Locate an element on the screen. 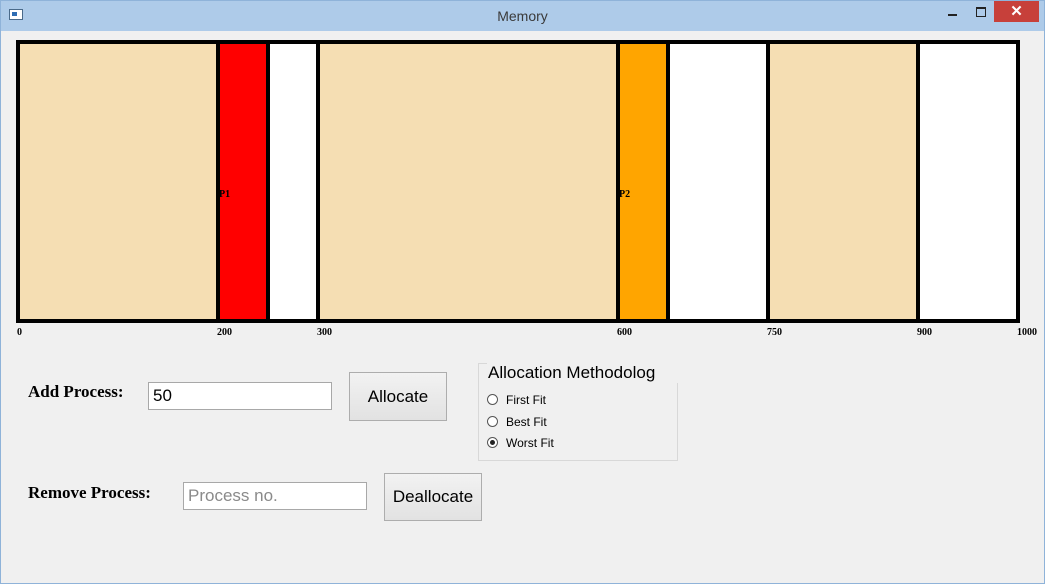 Image resolution: width=1045 pixels, height=584 pixels. remove-process-label: Remove Process: is located at coordinates (89, 492).